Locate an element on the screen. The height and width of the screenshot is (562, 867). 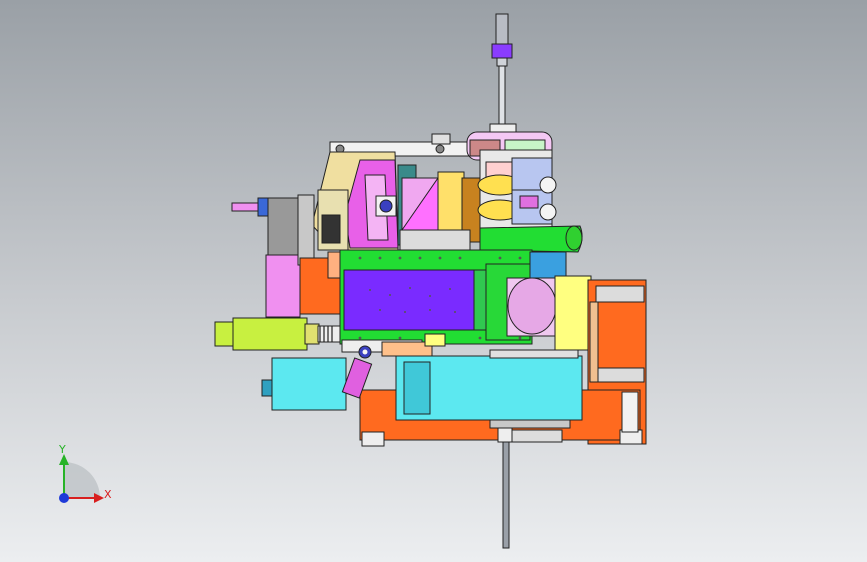
top-cylinder is located at coordinates (503, 74).